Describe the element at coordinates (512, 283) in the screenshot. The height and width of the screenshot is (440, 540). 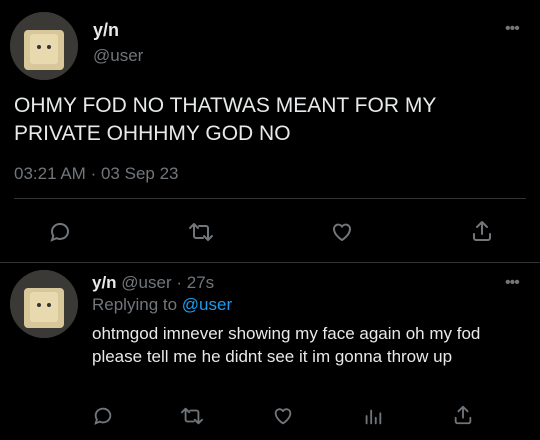
I see `reply-more-options-icon: •••` at that location.